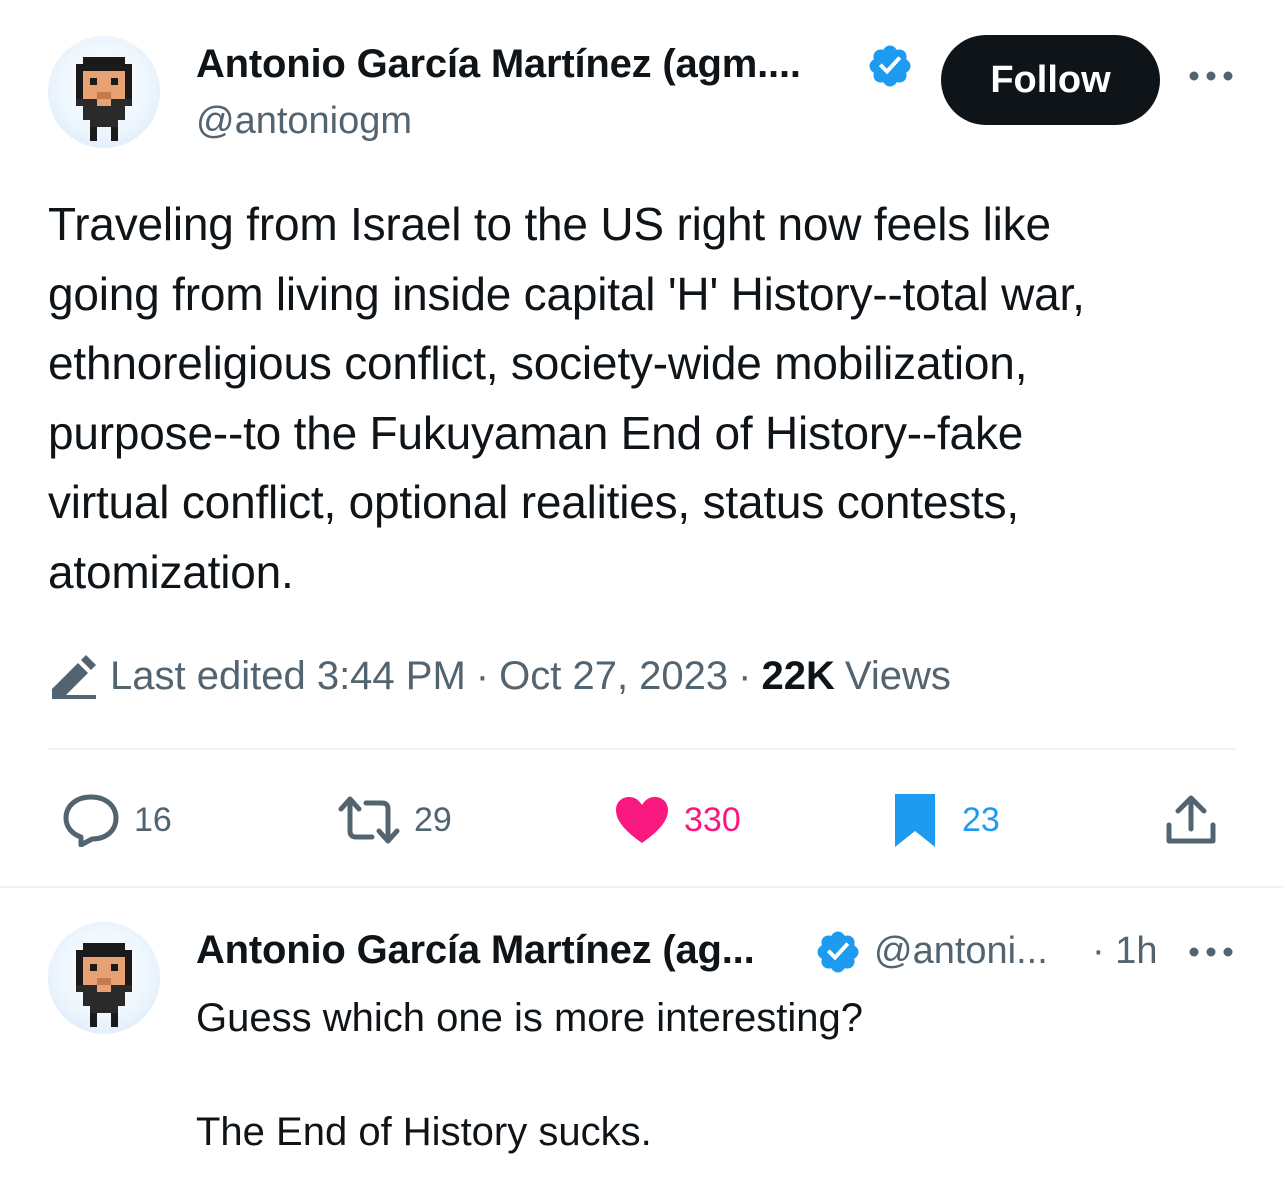 This screenshot has height=1179, width=1284. What do you see at coordinates (74, 677) in the screenshot?
I see `pencil-edit-icon` at bounding box center [74, 677].